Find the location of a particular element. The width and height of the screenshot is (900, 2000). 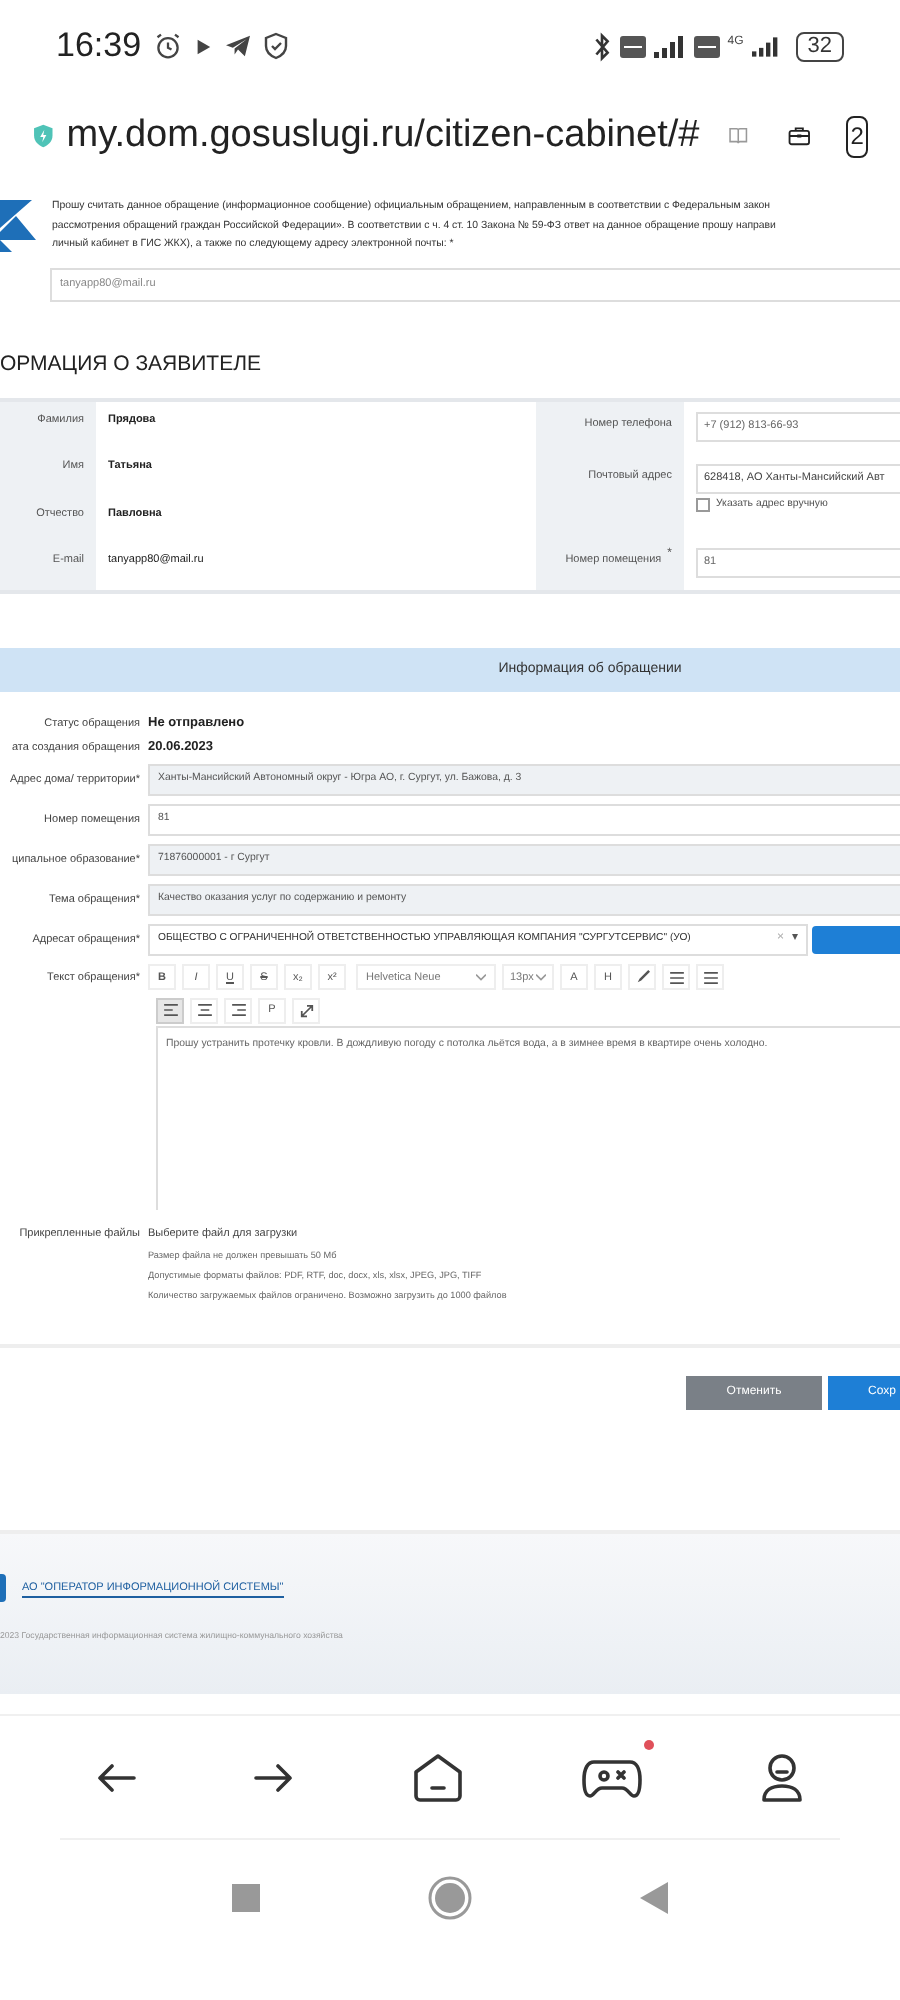

align-button is located at coordinates (170, 1010).